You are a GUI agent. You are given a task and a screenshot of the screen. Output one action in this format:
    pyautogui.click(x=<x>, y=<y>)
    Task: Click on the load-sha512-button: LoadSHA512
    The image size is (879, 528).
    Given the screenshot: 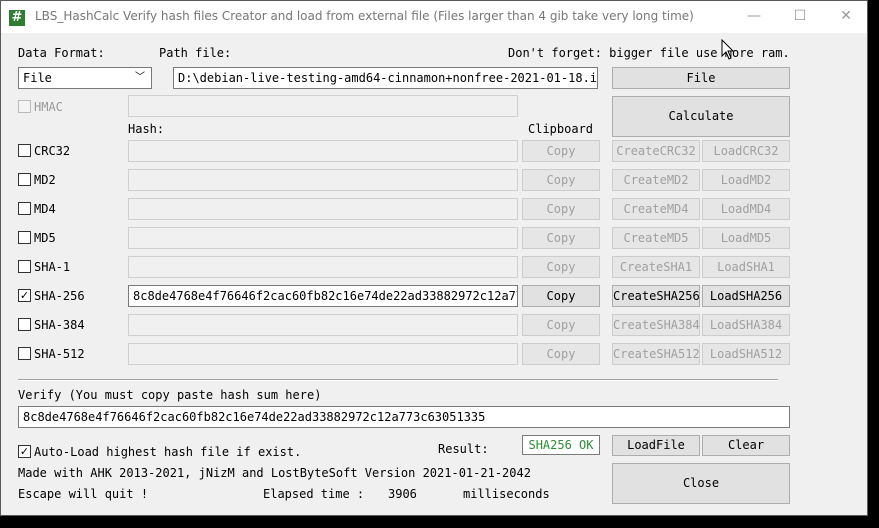 What is the action you would take?
    pyautogui.click(x=746, y=354)
    